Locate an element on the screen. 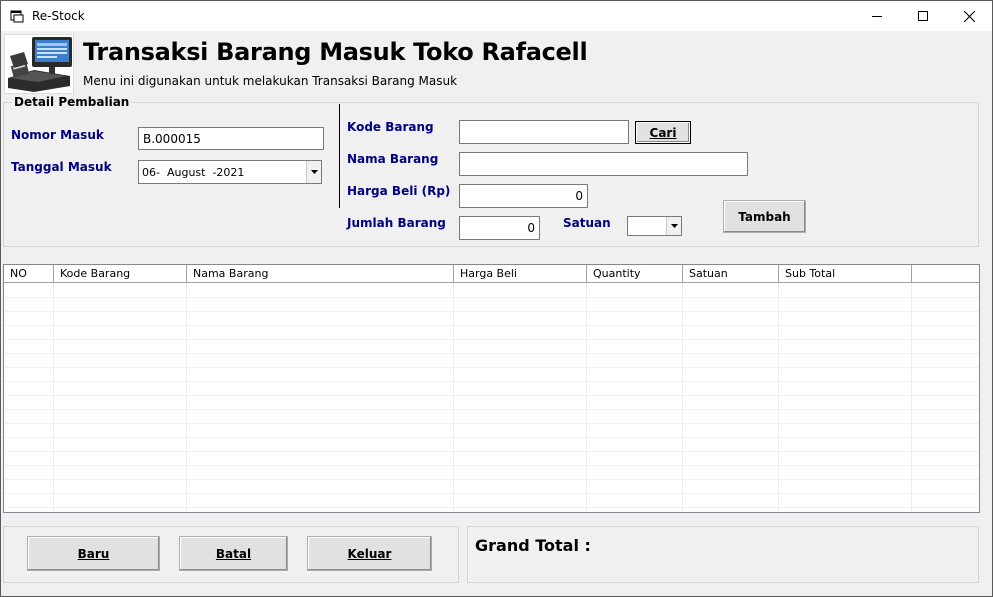  batal-button: Batal is located at coordinates (233, 553).